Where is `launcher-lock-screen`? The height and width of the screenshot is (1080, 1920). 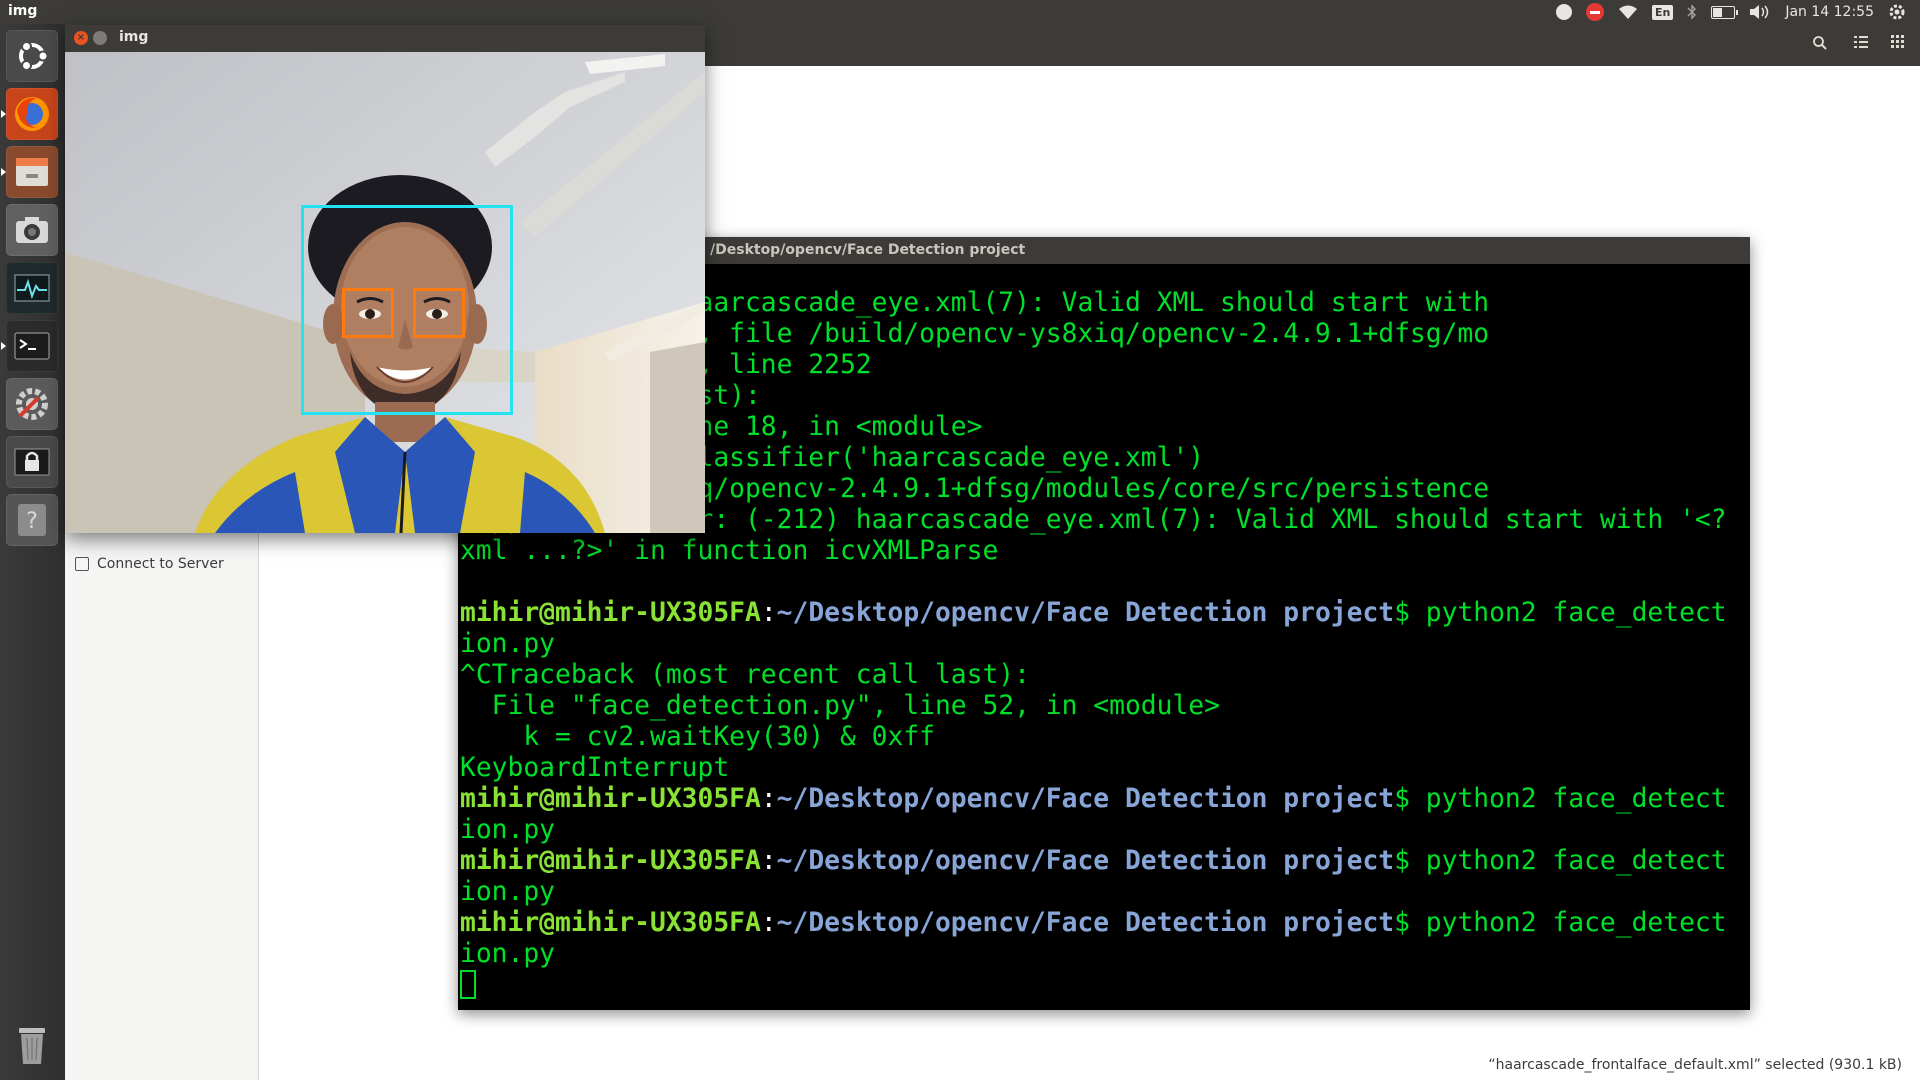
launcher-lock-screen is located at coordinates (32, 462).